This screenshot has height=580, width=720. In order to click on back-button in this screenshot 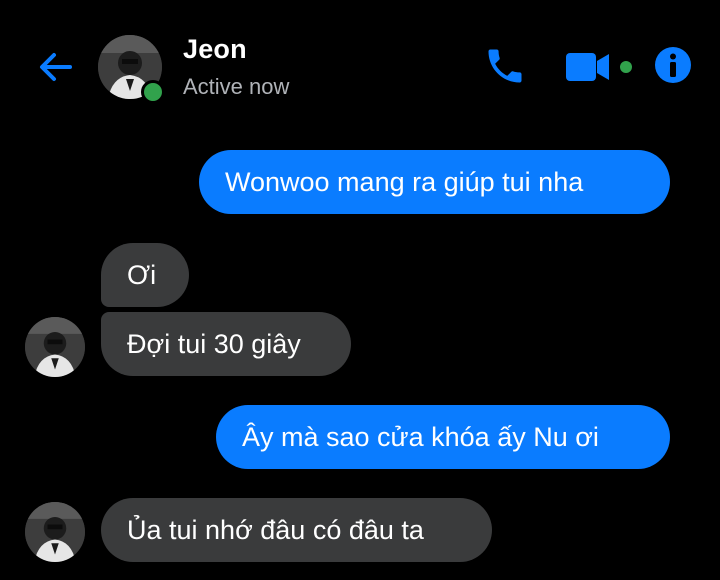, I will do `click(55, 67)`.